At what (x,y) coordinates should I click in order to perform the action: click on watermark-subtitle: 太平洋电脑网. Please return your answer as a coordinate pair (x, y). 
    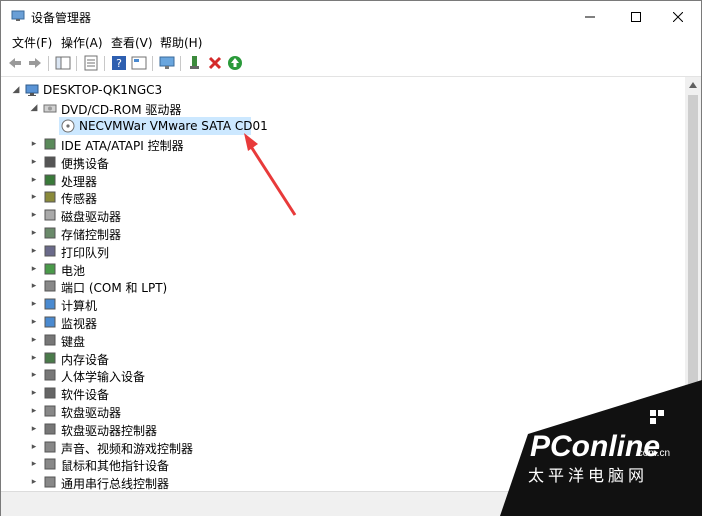
    Looking at the image, I should click on (588, 475).